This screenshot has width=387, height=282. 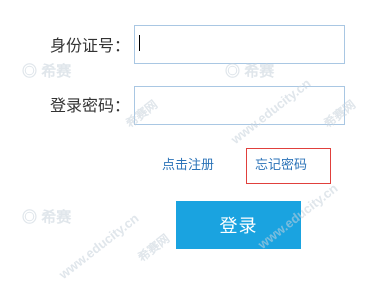 What do you see at coordinates (239, 105) in the screenshot?
I see `password-input` at bounding box center [239, 105].